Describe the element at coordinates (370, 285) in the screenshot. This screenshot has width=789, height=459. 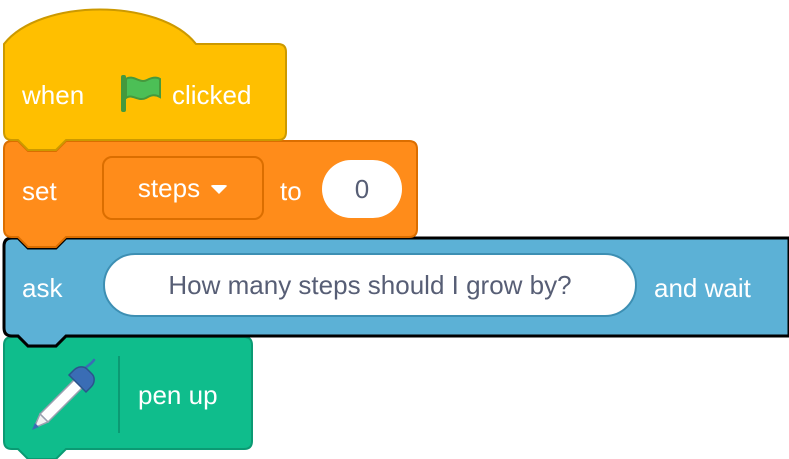
I see `question-input: How many steps should I grow by?` at that location.